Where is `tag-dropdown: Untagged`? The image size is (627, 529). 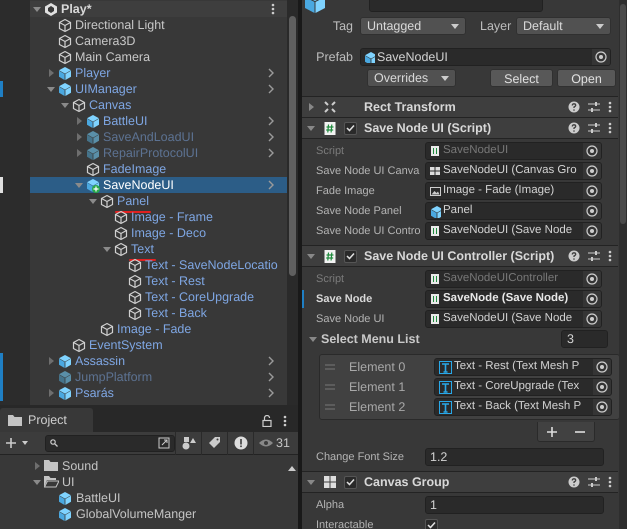 tag-dropdown: Untagged is located at coordinates (413, 26).